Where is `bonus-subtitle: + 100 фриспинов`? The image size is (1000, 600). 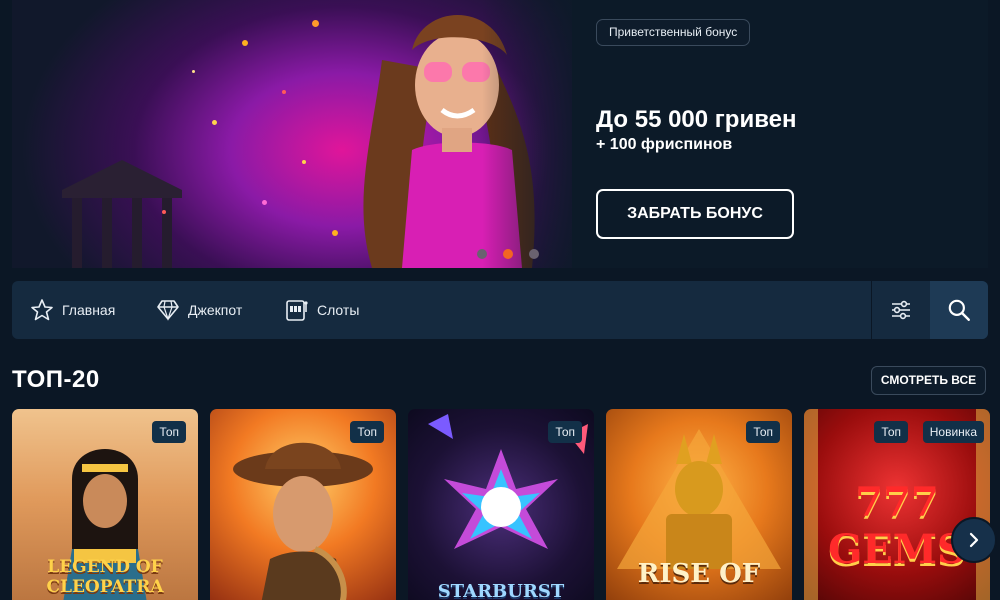
bonus-subtitle: + 100 фриспинов is located at coordinates (664, 144).